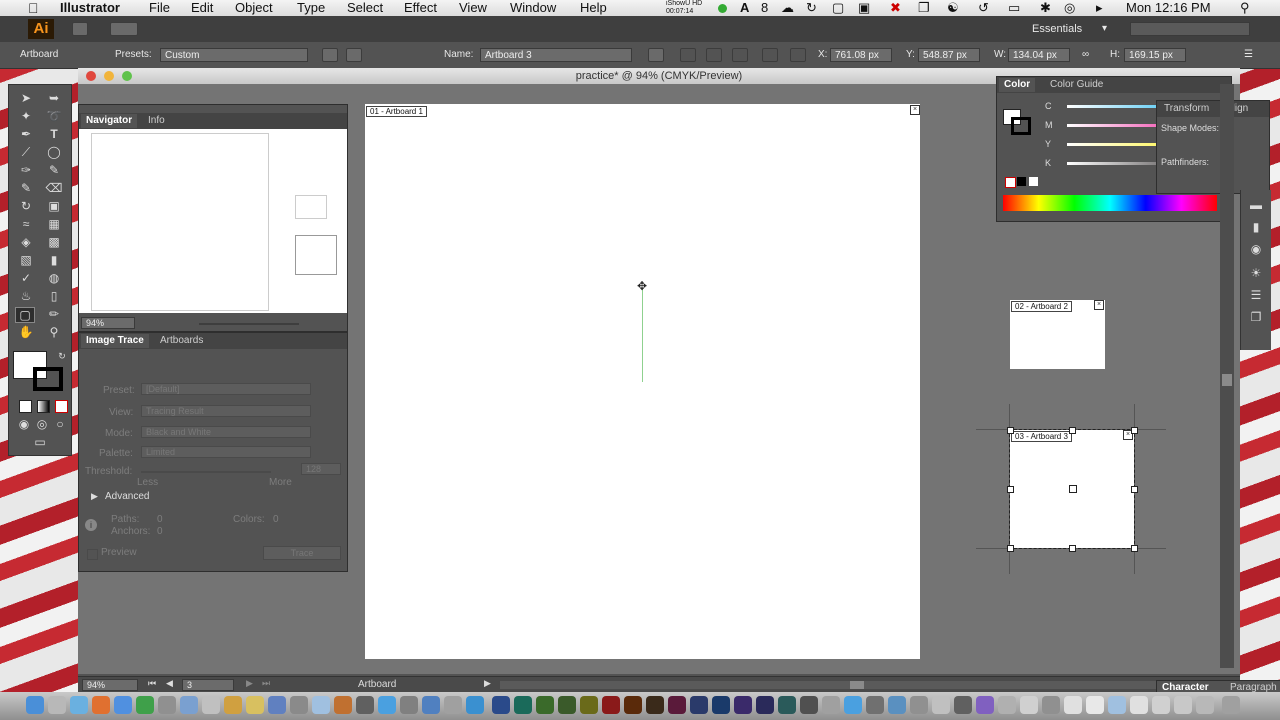 This screenshot has height=720, width=1280. What do you see at coordinates (501, 705) in the screenshot?
I see `after-effects-icon` at bounding box center [501, 705].